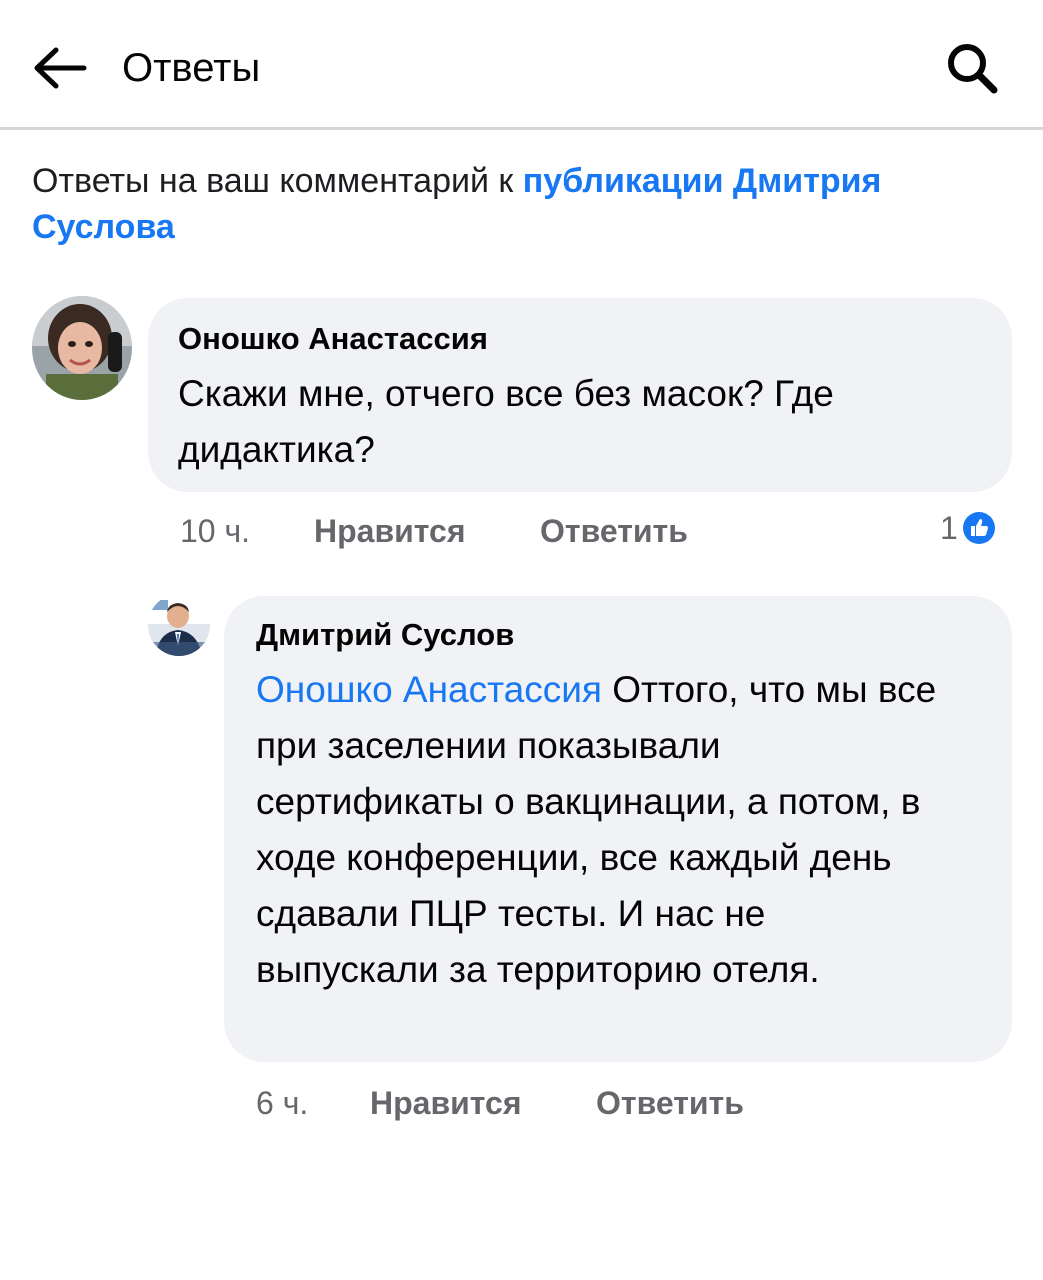  Describe the element at coordinates (282, 1103) in the screenshot. I see `comment-time: 6 ч.` at that location.